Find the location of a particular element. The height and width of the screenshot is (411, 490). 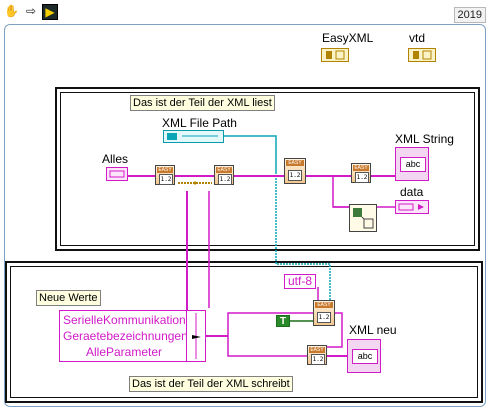

easyxml-vi-4: EASY 1.2 is located at coordinates (317, 355).